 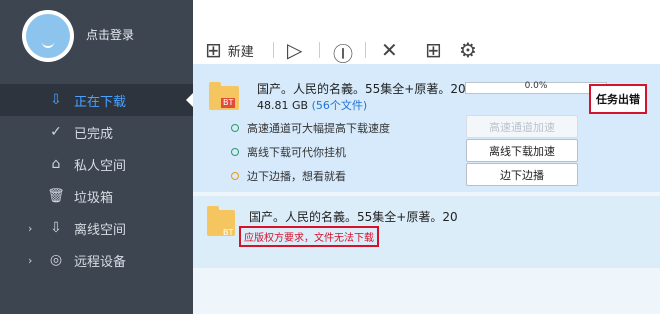 I want to click on check-circle-icon: ✓, so click(x=56, y=132).